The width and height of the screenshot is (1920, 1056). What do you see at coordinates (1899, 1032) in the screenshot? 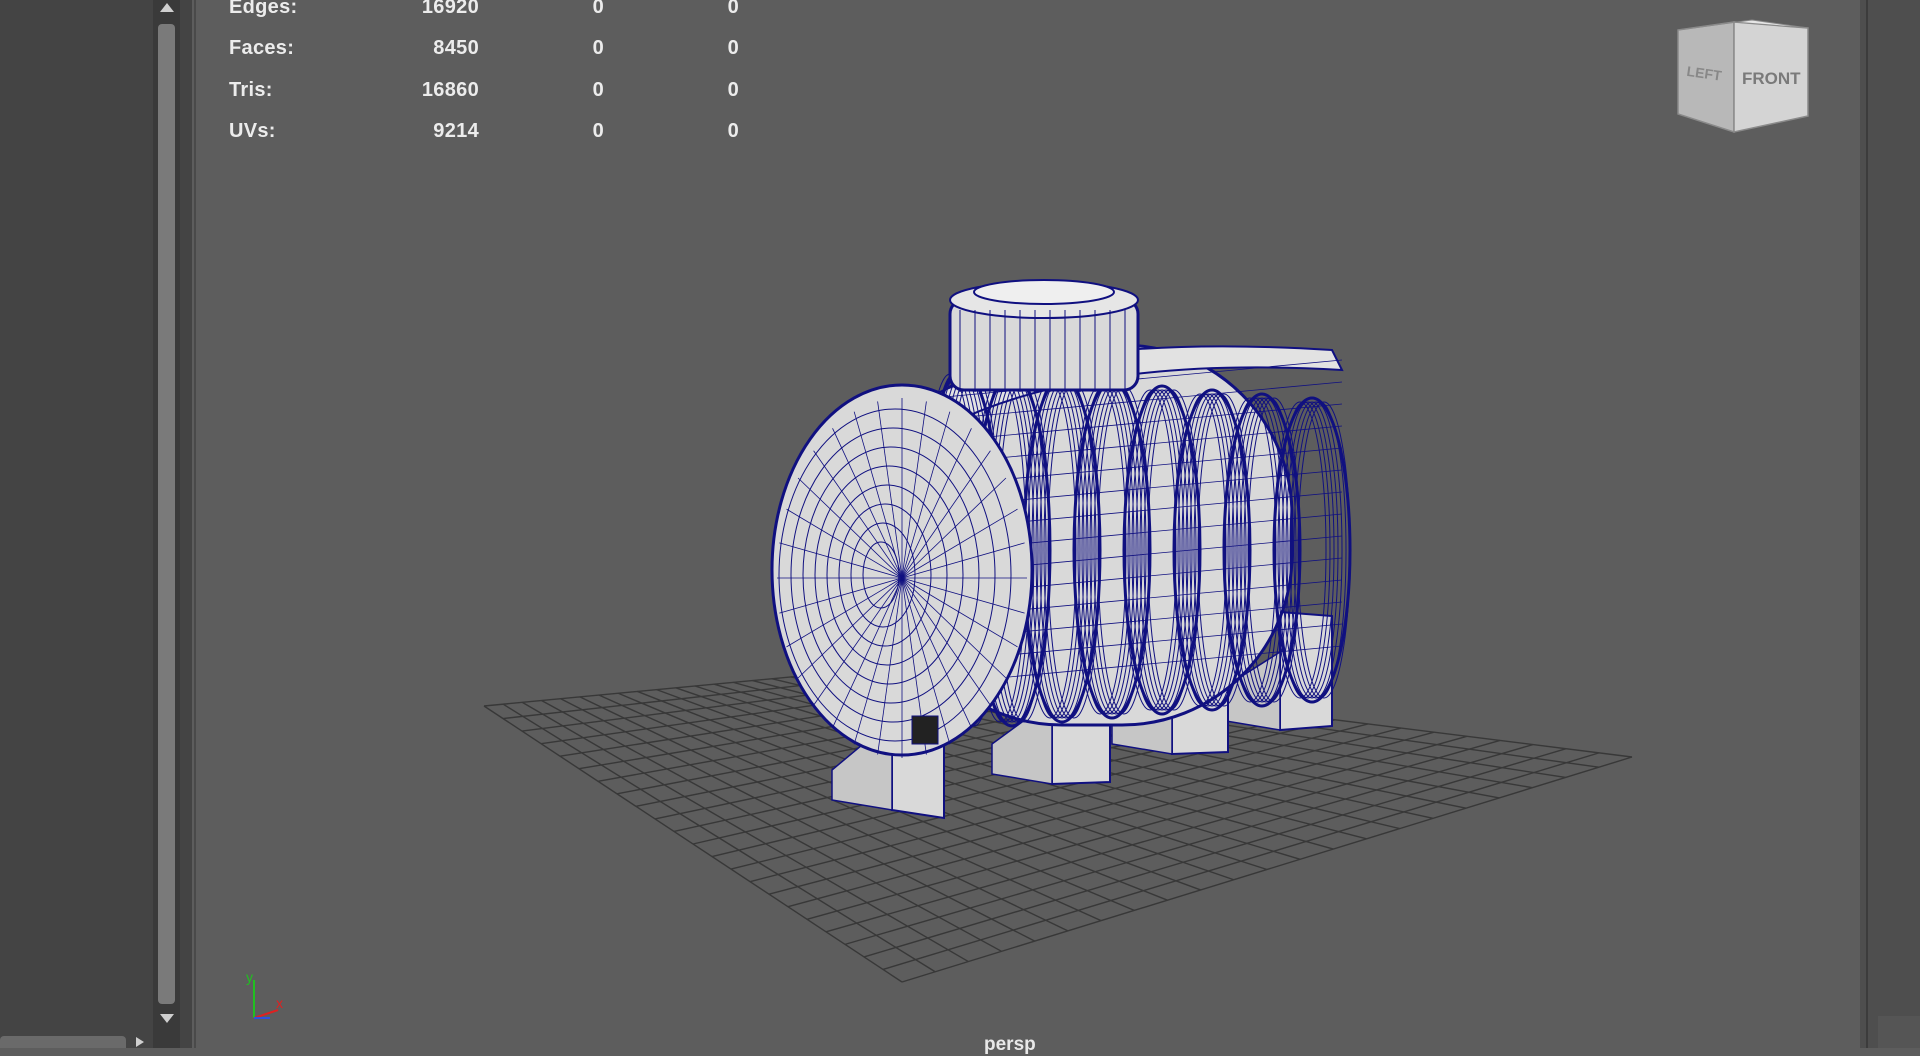
I see `right-panel-tab` at bounding box center [1899, 1032].